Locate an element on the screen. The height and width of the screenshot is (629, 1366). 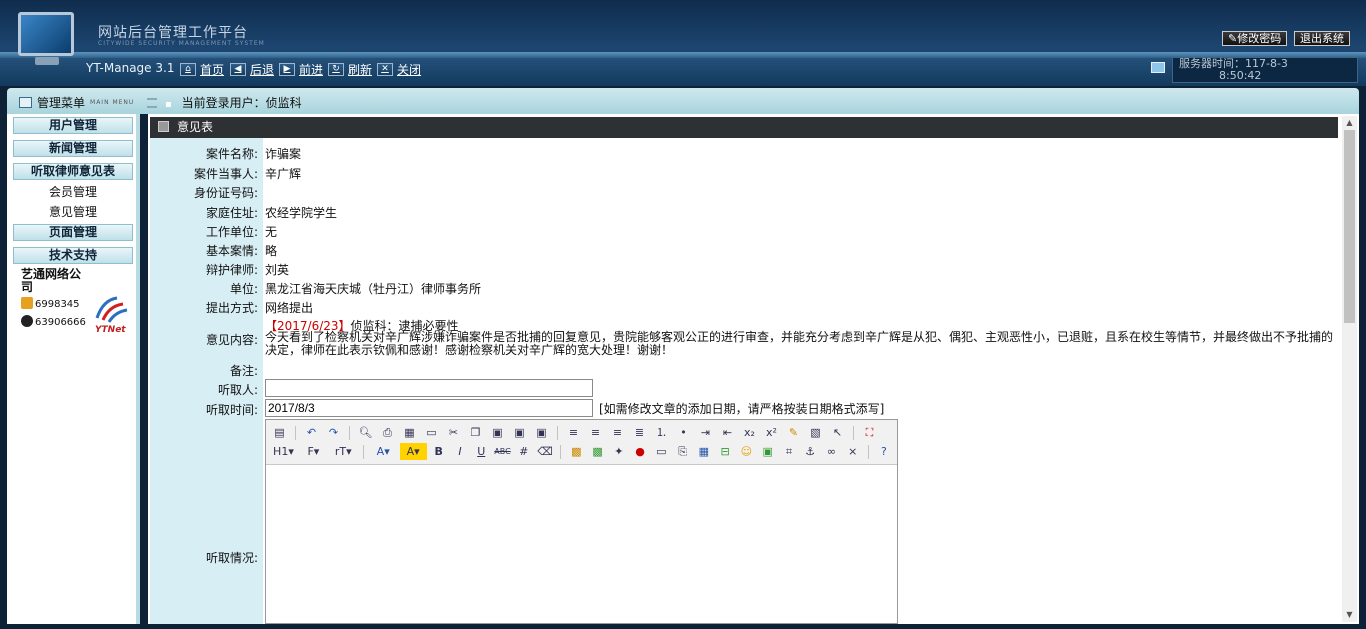
image-icon: ▩ is located at coordinates (576, 451).